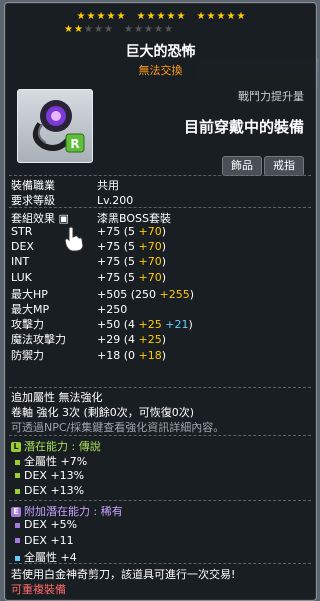 The image size is (320, 601). I want to click on stat-total: +250, so click(112, 309).